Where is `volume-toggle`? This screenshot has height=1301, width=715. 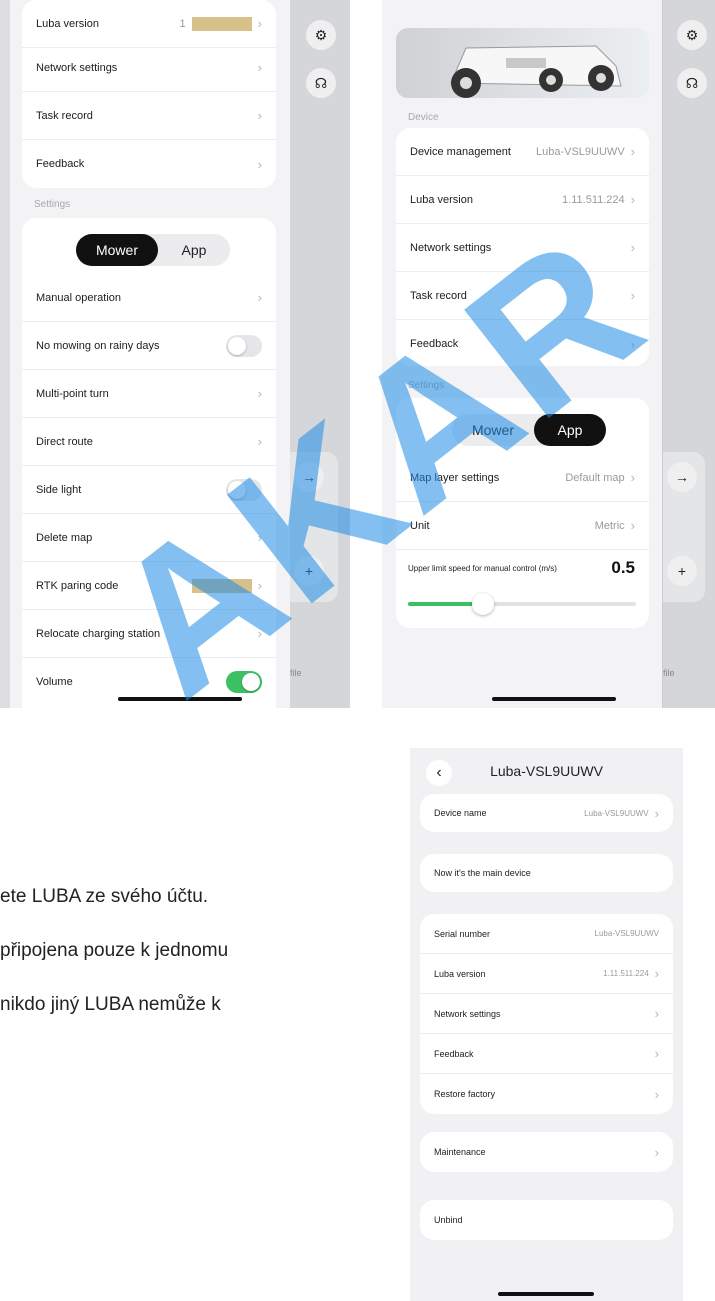
volume-toggle is located at coordinates (244, 682).